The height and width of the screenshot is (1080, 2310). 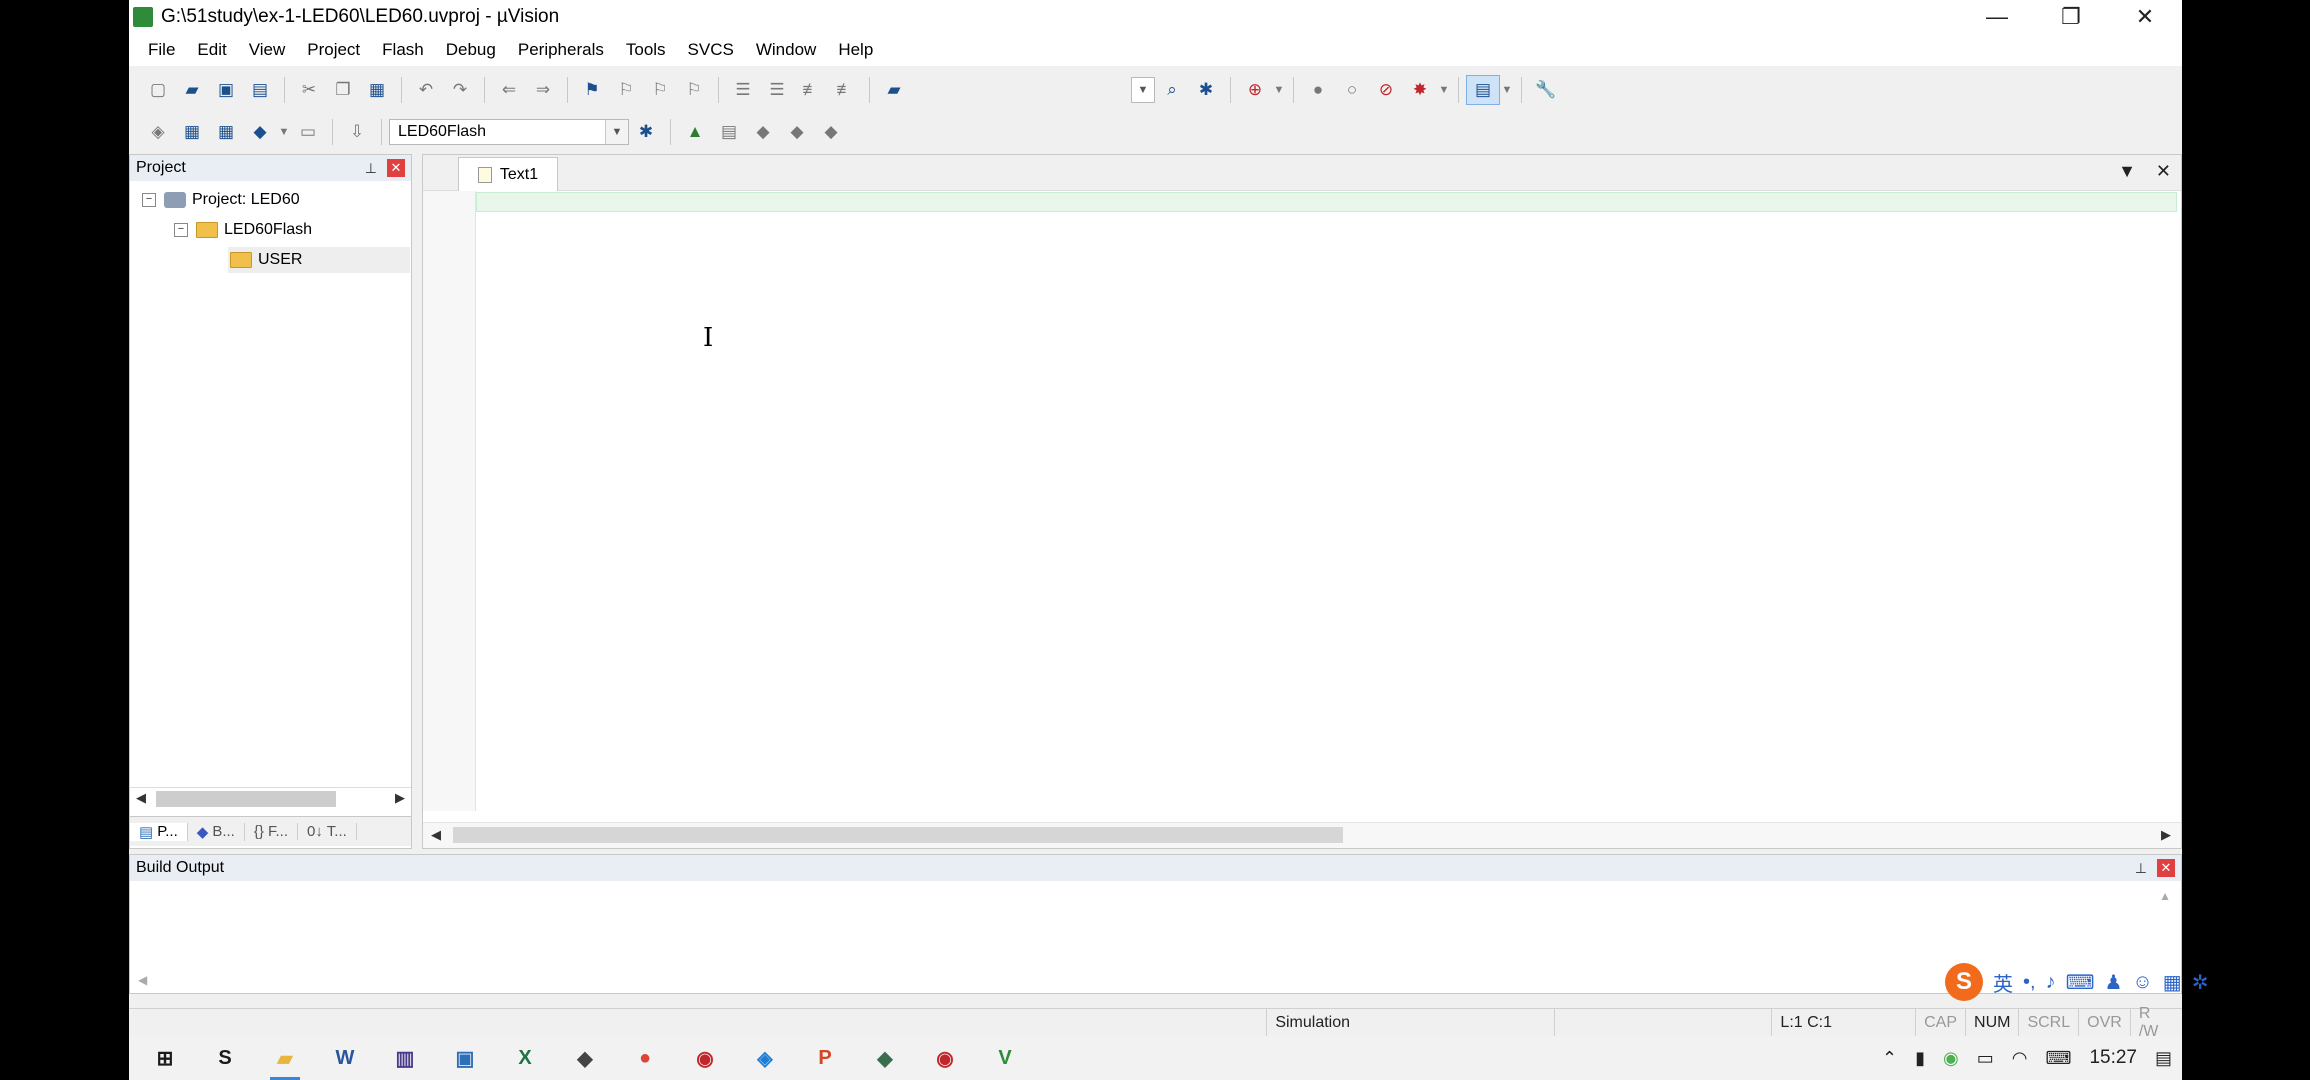 What do you see at coordinates (2172, 982) in the screenshot?
I see `toolbox-icon: ▦` at bounding box center [2172, 982].